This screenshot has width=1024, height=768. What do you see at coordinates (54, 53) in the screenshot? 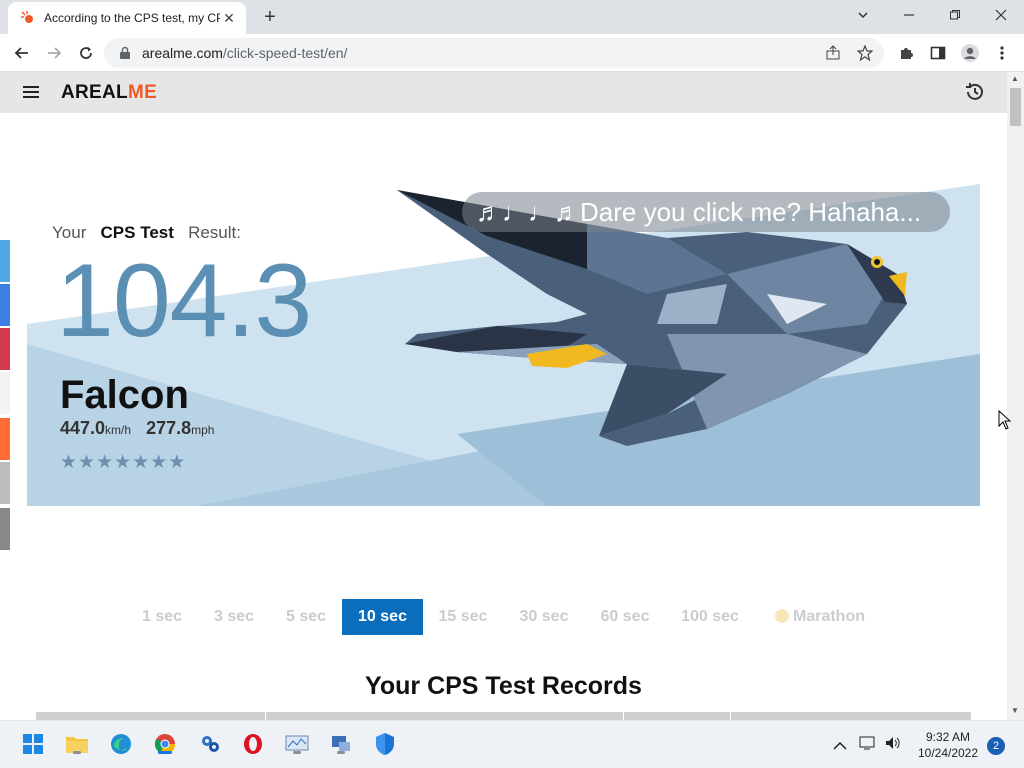
I see `forward-icon` at bounding box center [54, 53].